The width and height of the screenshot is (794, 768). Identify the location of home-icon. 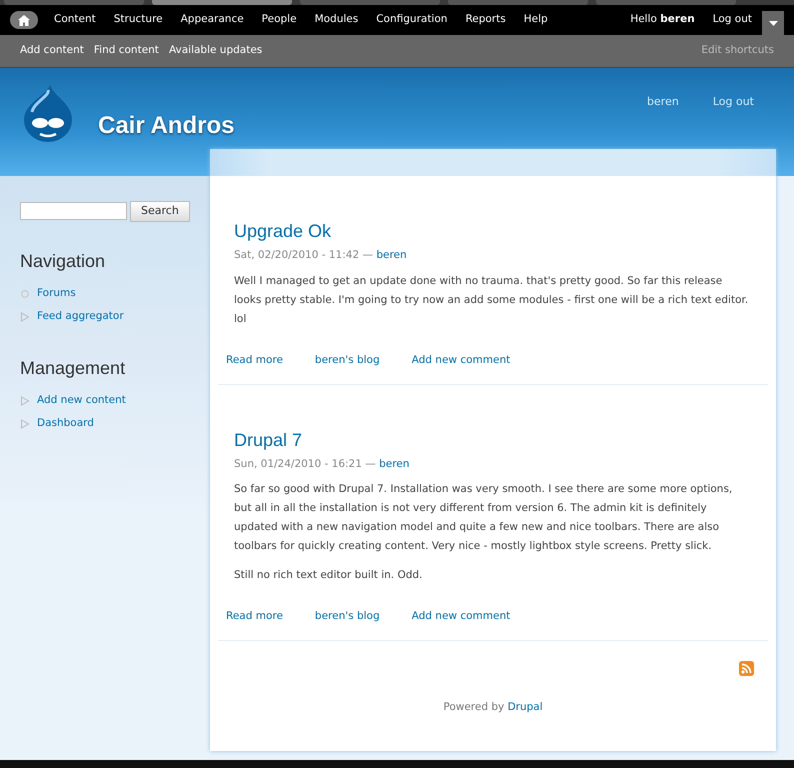
(24, 20).